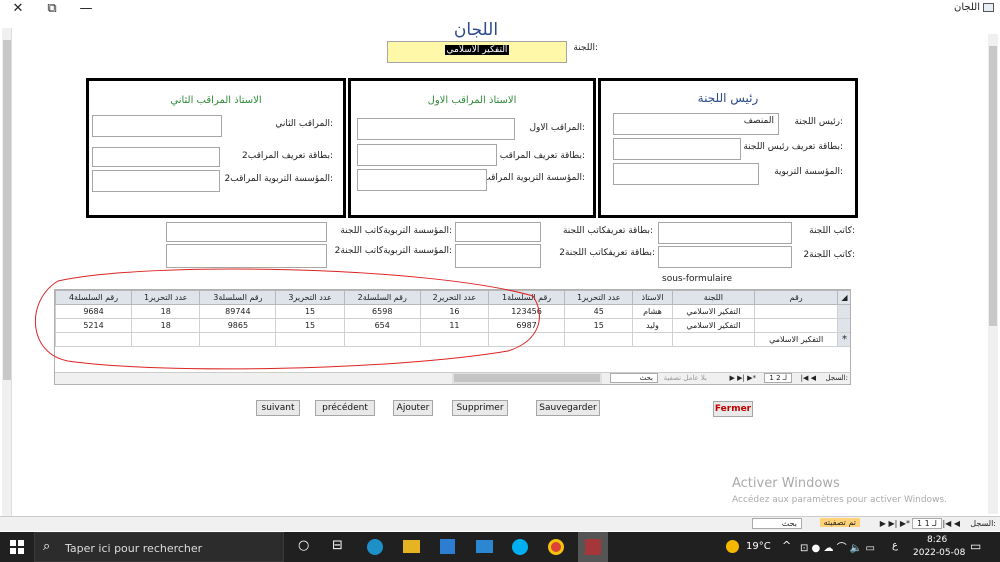 Image resolution: width=1000 pixels, height=562 pixels. What do you see at coordinates (786, 483) in the screenshot?
I see `activation-watermark-title: Activer Windows` at bounding box center [786, 483].